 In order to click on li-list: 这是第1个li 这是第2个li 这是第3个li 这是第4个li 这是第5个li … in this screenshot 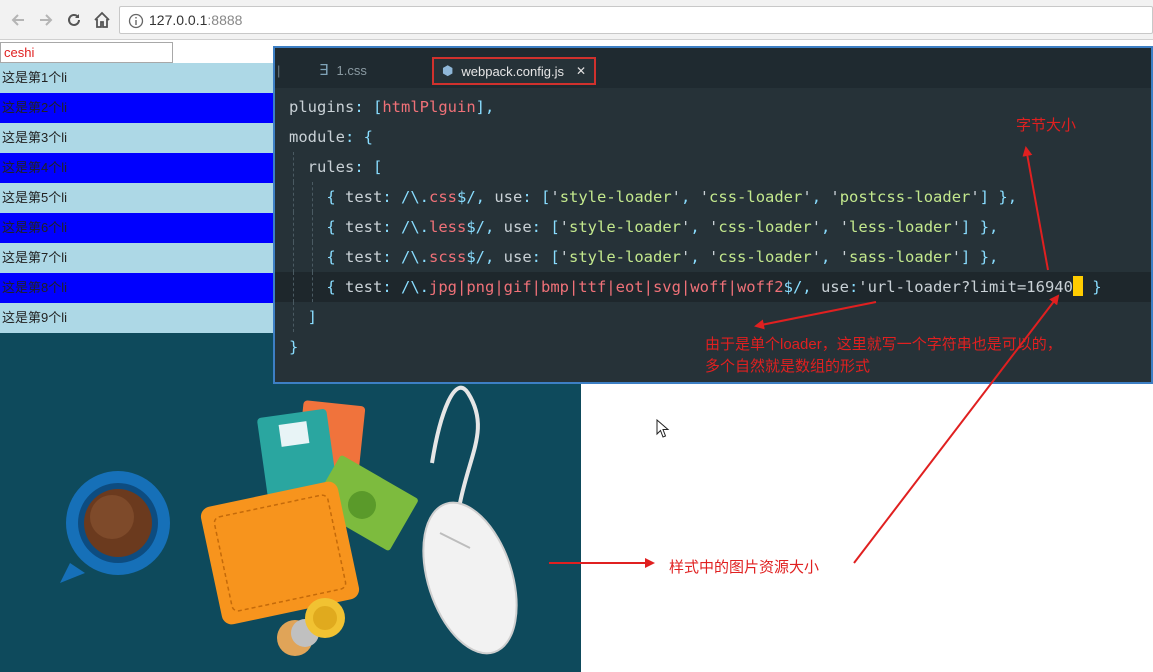, I will do `click(150, 198)`.